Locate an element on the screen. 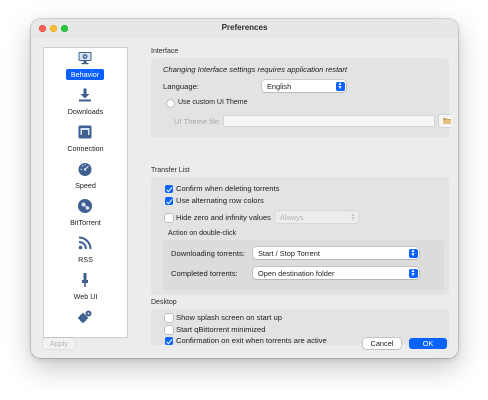 This screenshot has height=400, width=488. title-bar: Preferences is located at coordinates (244, 28).